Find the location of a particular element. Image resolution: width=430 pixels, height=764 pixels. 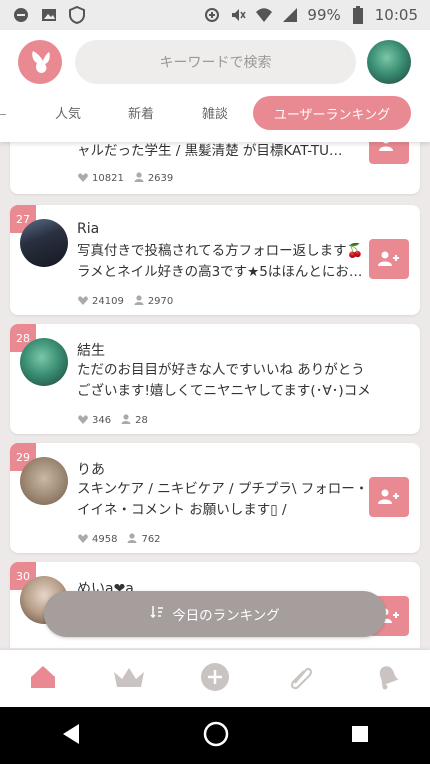

system-nav-bar is located at coordinates (215, 735).